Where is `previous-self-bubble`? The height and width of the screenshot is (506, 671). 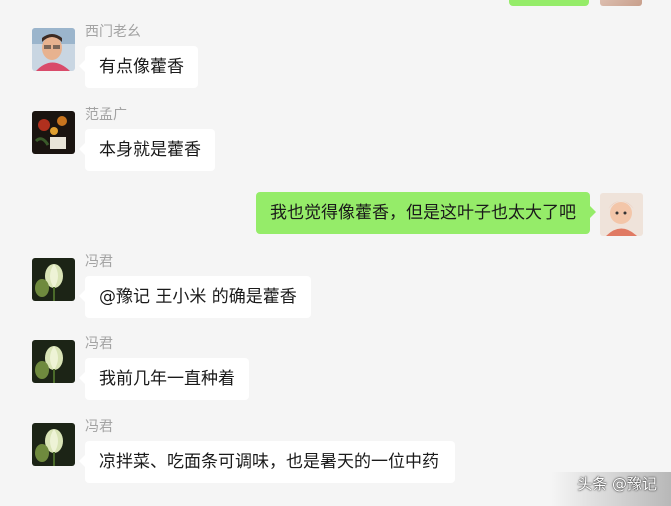 previous-self-bubble is located at coordinates (549, 3).